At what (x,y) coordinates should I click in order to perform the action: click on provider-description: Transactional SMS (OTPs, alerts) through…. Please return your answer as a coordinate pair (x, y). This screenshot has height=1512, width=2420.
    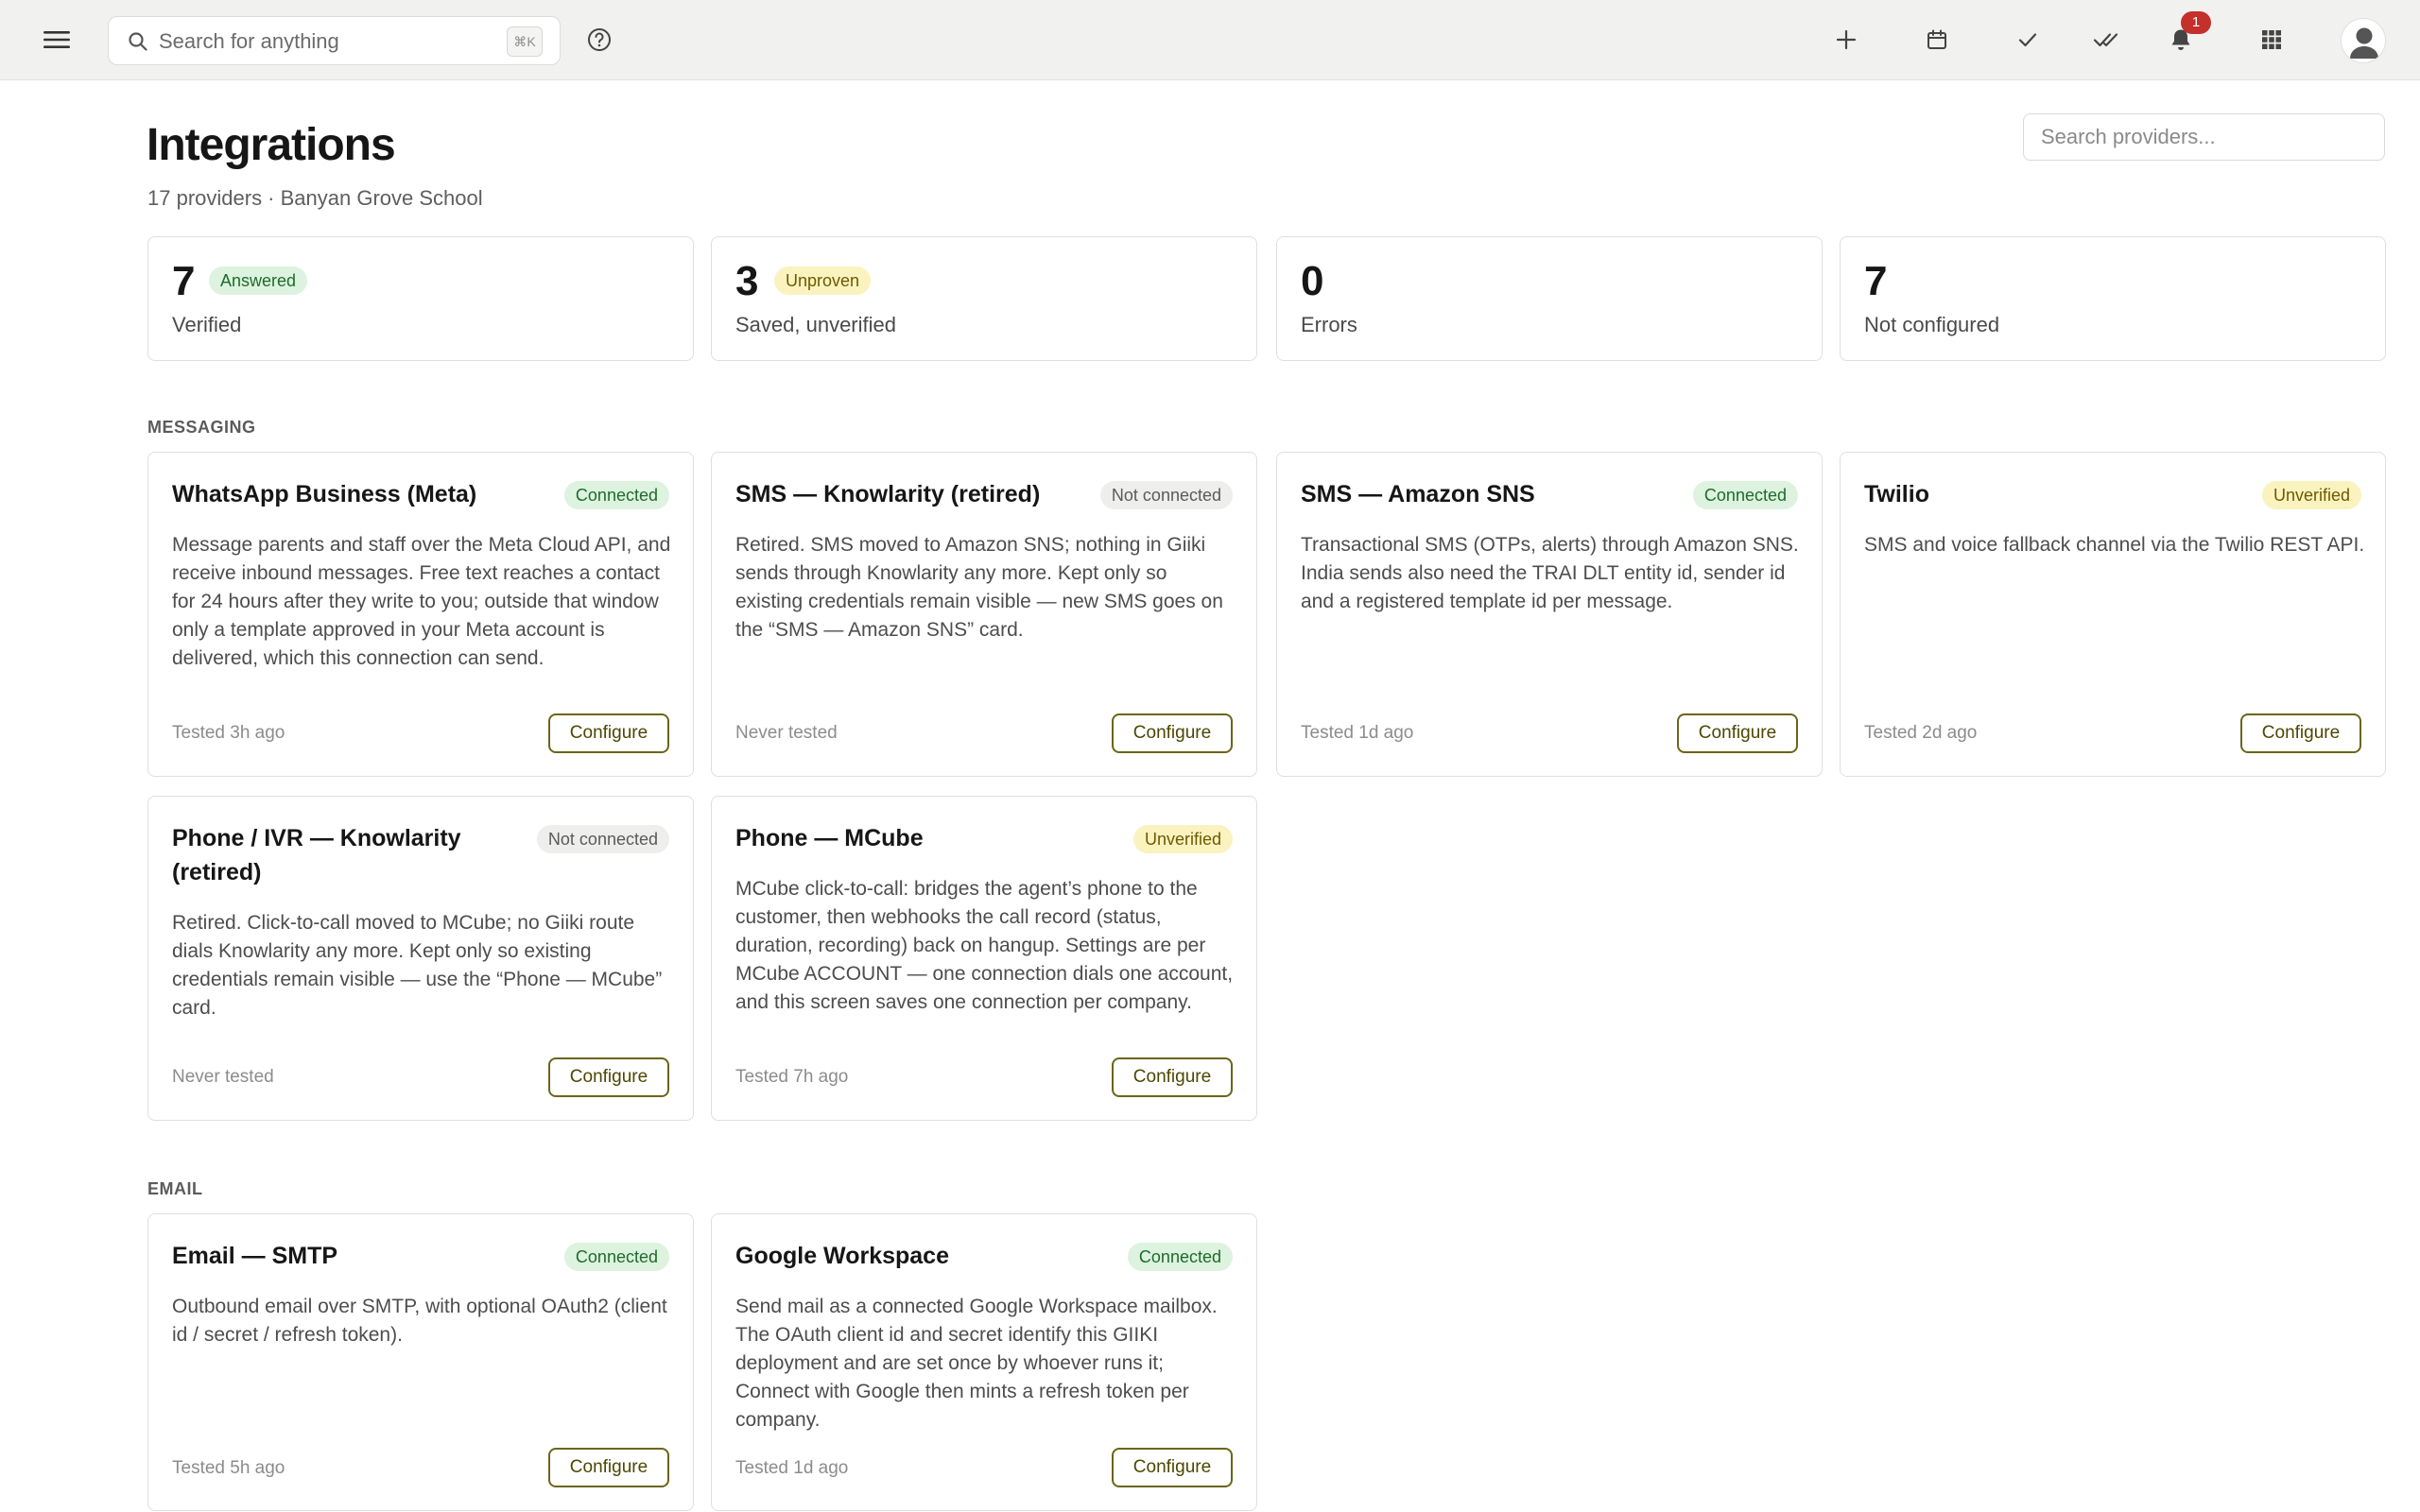
    Looking at the image, I should click on (1550, 573).